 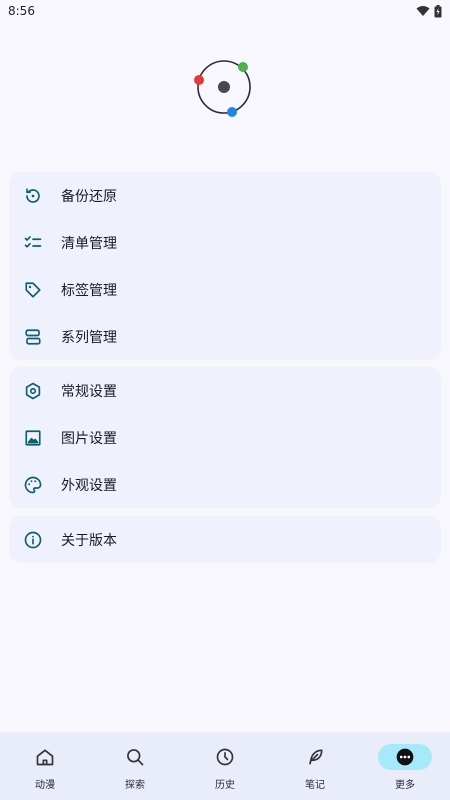 I want to click on nav-label: 更多, so click(x=405, y=785).